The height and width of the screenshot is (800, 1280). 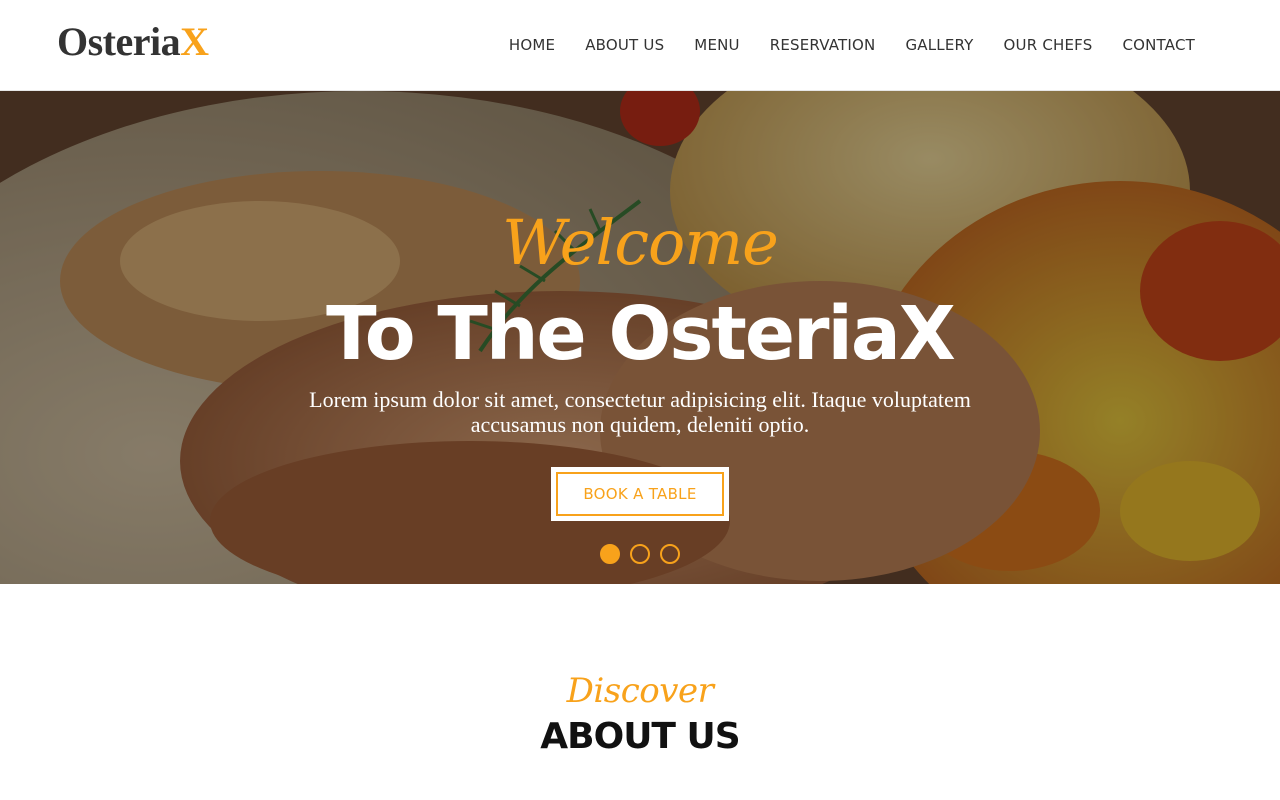 What do you see at coordinates (1048, 45) in the screenshot?
I see `nav-our-chefs: OUR CHEFS` at bounding box center [1048, 45].